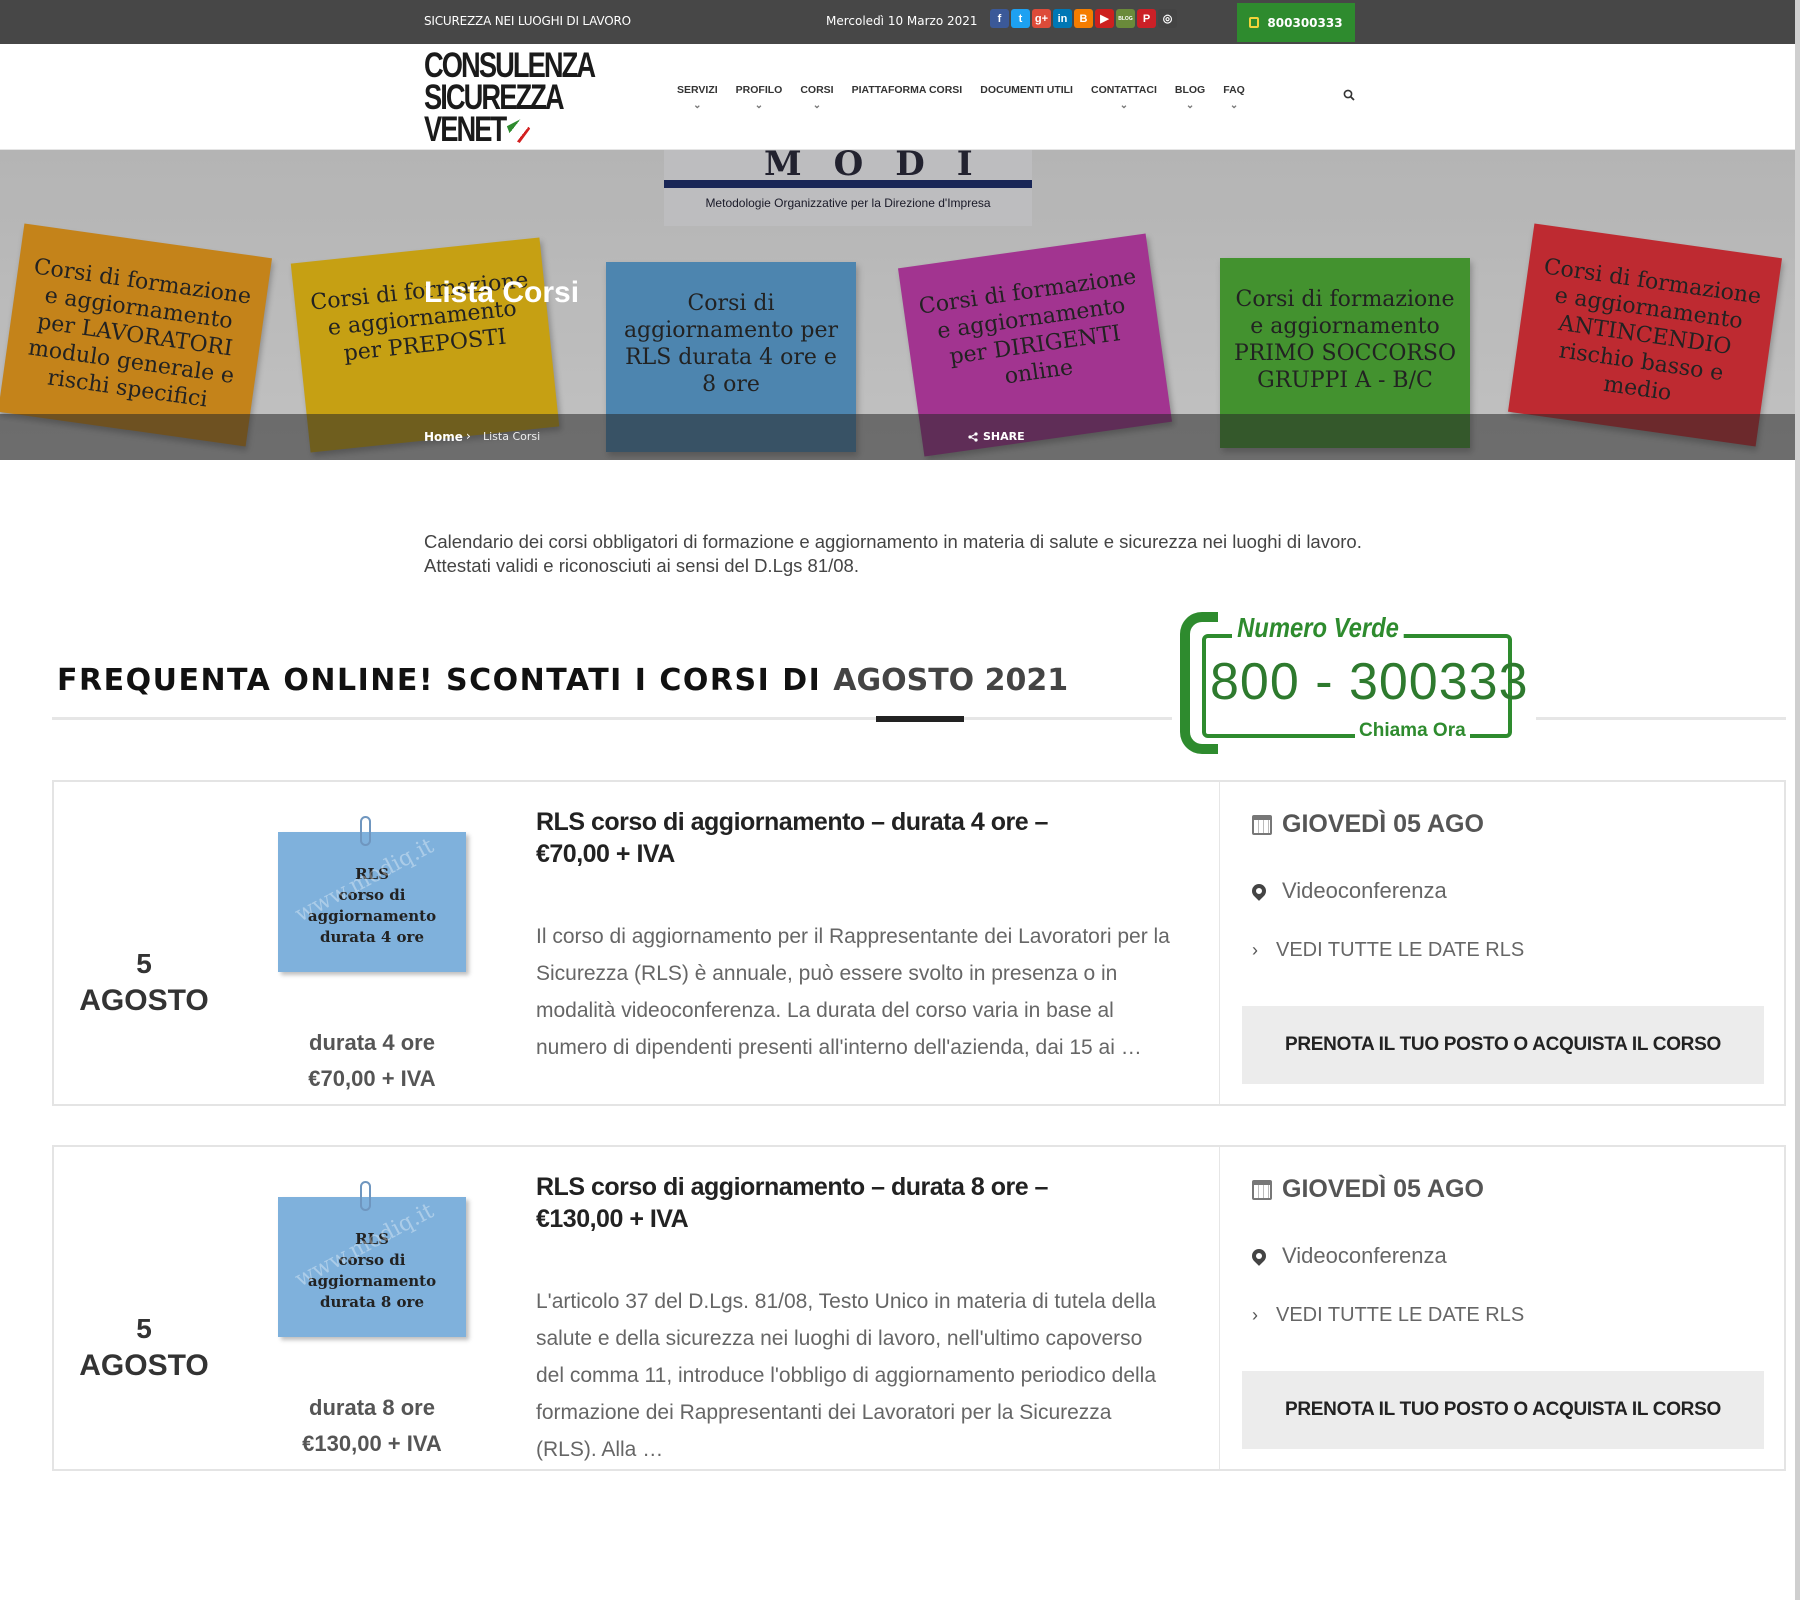 The height and width of the screenshot is (1600, 1800). What do you see at coordinates (817, 90) in the screenshot?
I see `nav-item-label: CORSI` at bounding box center [817, 90].